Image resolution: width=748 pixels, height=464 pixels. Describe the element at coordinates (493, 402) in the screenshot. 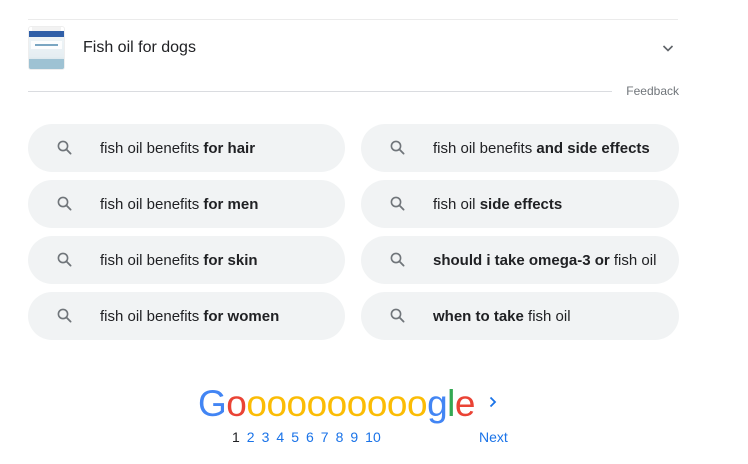

I see `chevron-right-icon` at that location.